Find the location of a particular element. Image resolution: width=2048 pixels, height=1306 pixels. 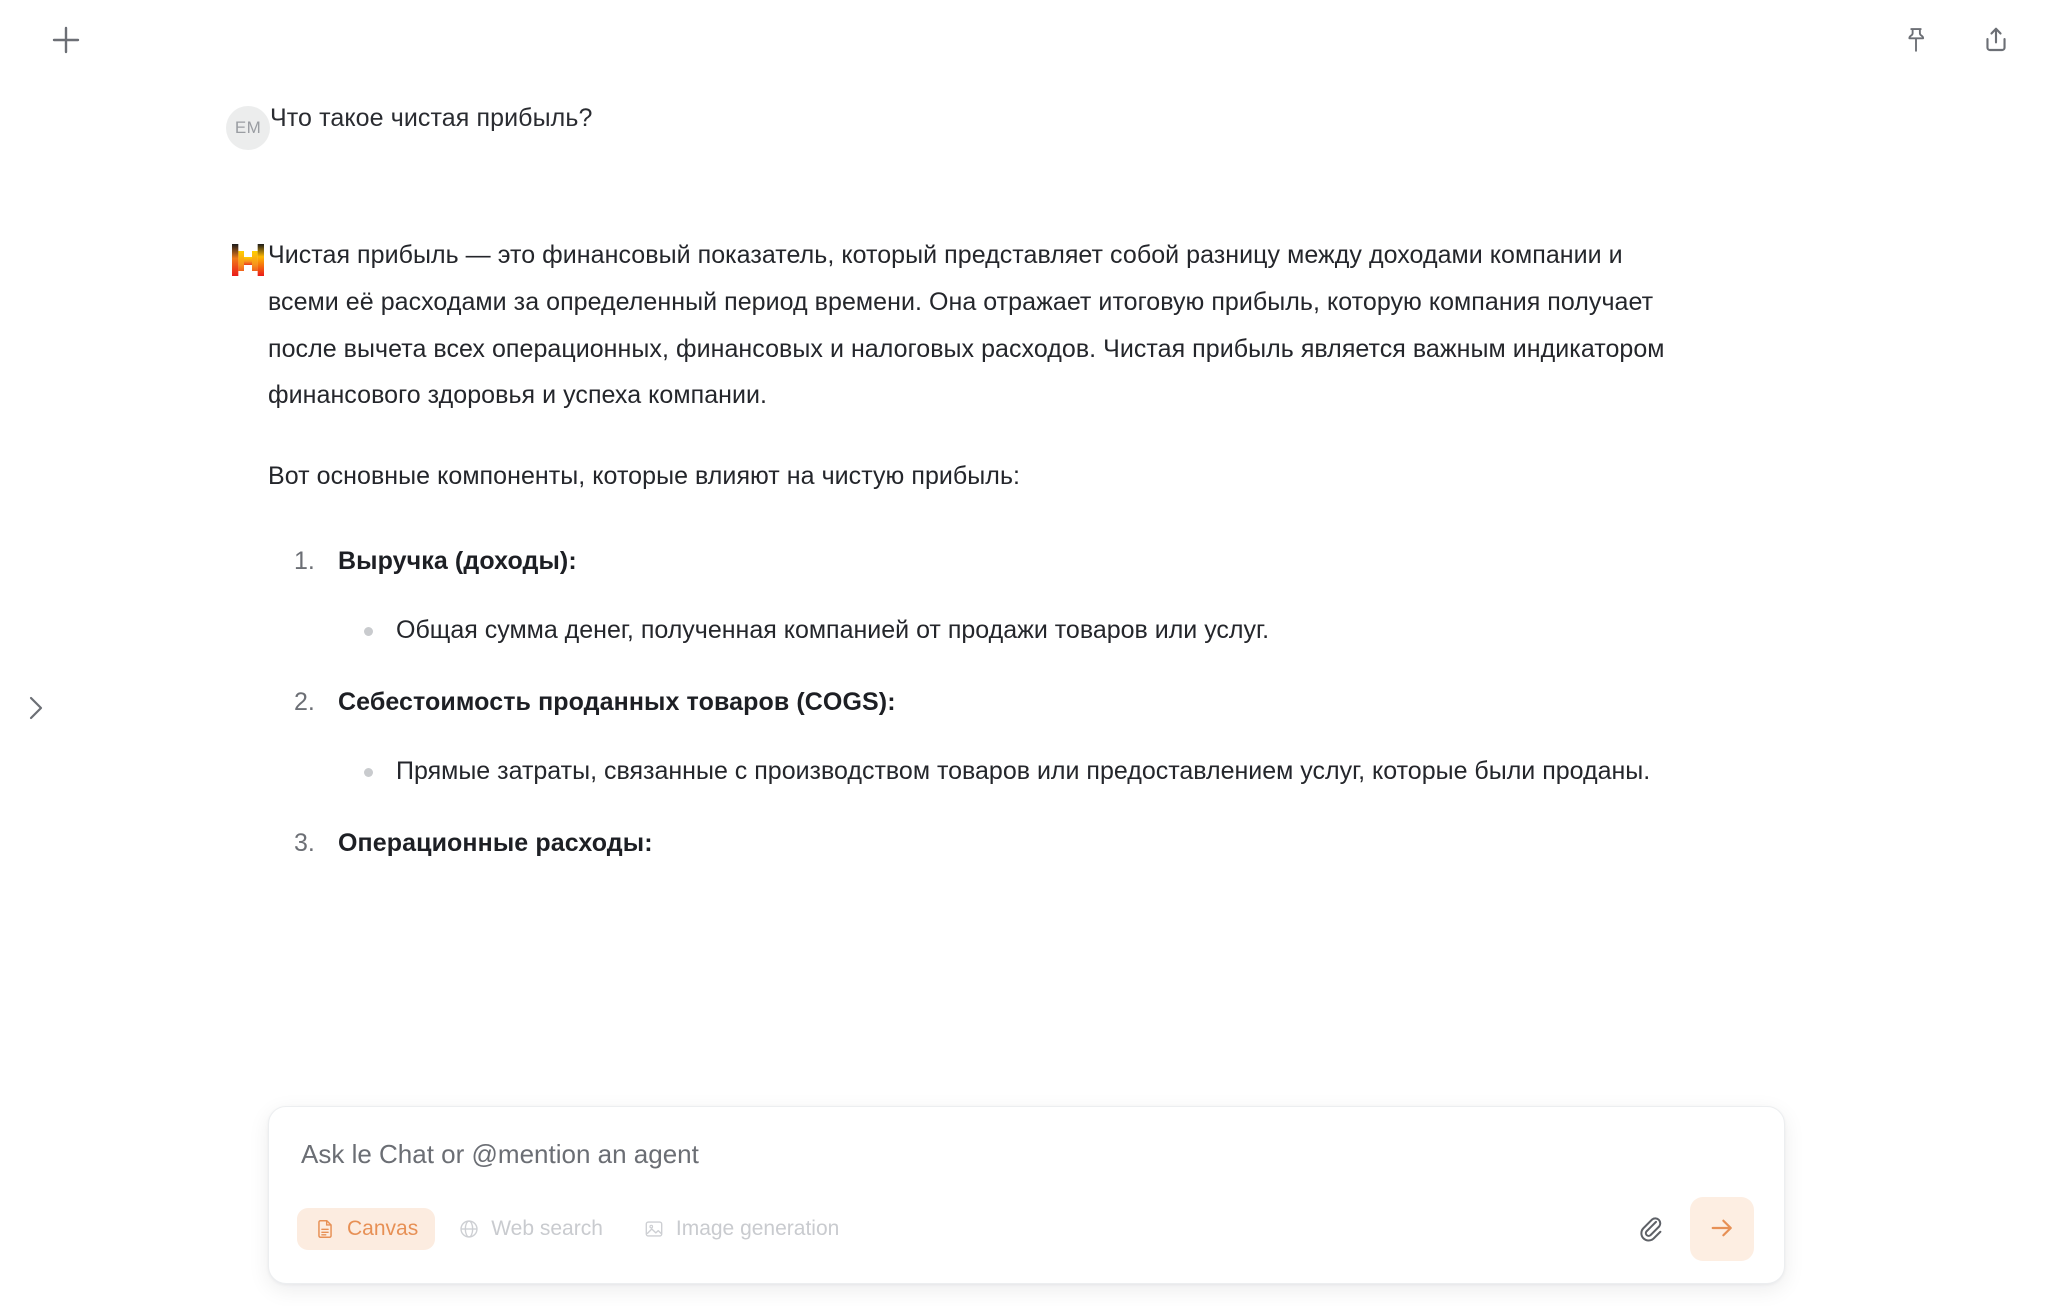

tool-label: Image generation is located at coordinates (757, 1228).